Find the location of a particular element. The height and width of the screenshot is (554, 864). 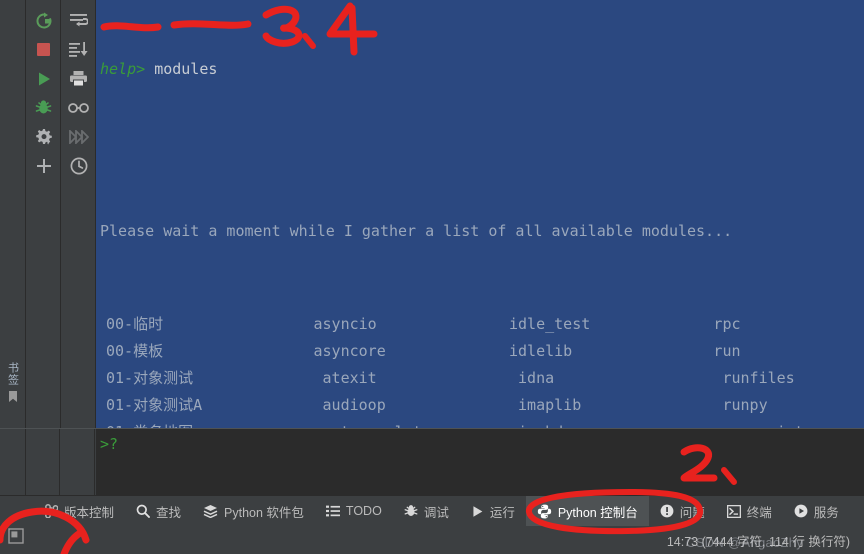

run-icon is located at coordinates (477, 511).